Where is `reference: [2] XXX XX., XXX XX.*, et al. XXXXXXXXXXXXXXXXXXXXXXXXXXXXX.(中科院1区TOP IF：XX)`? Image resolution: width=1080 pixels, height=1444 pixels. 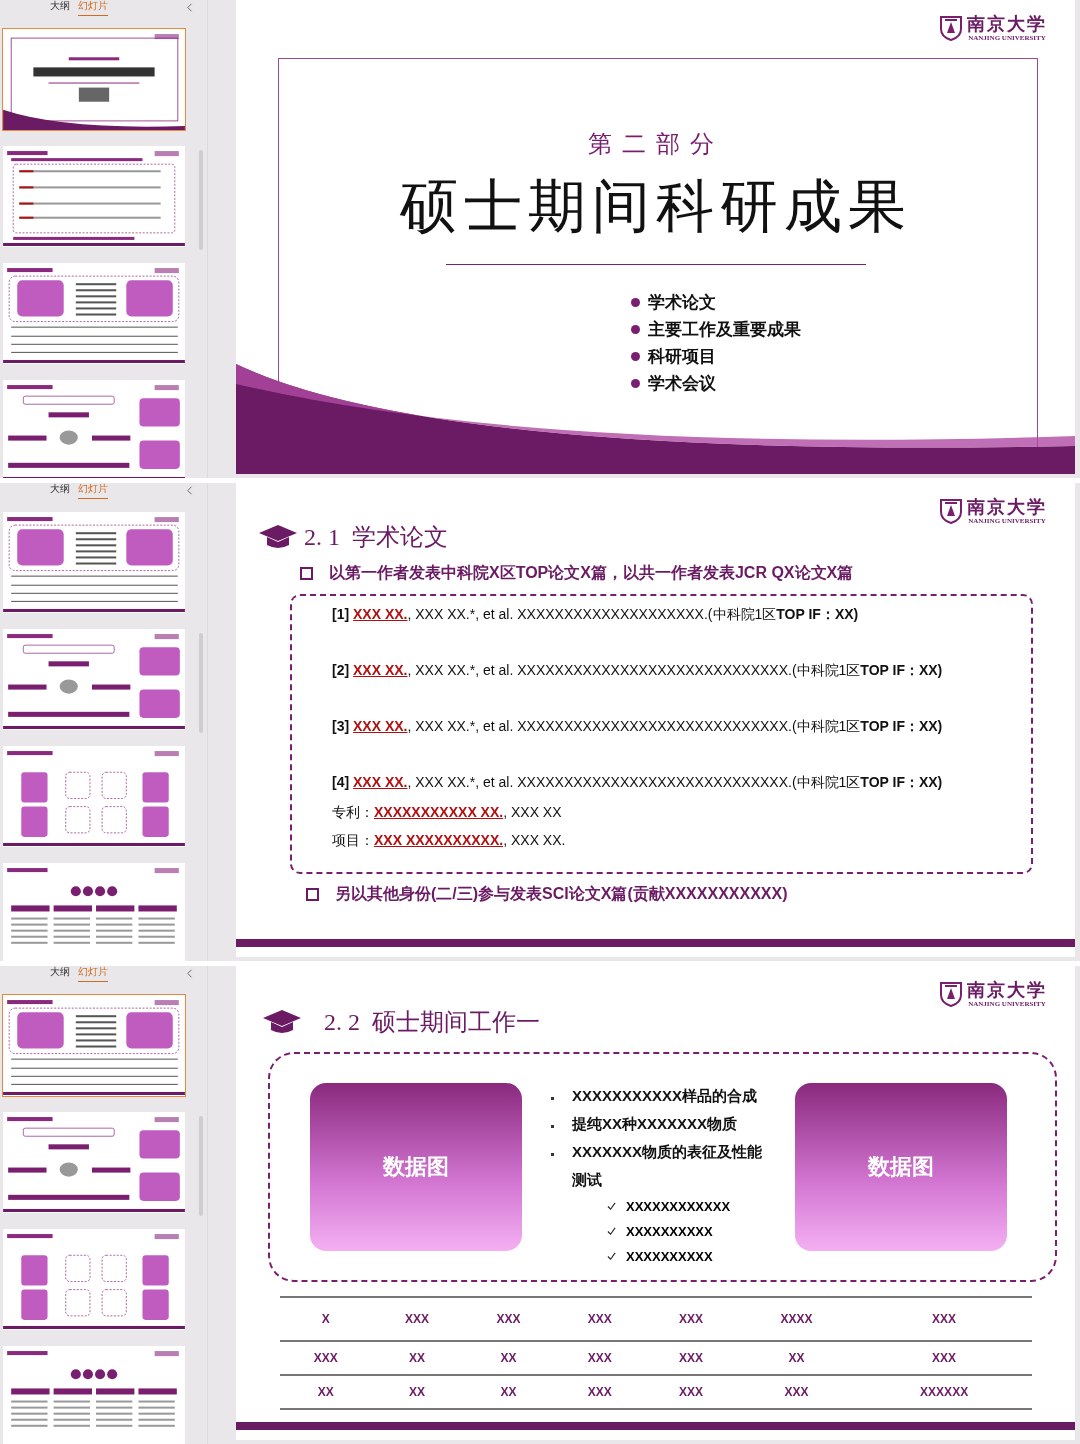
reference: [2] XXX XX., XXX XX.*, et al. XXXXXXXXXXXXXXXXXXXXXXXXXXXXX.(中科院1区TOP IF：XX) is located at coordinates (638, 671).